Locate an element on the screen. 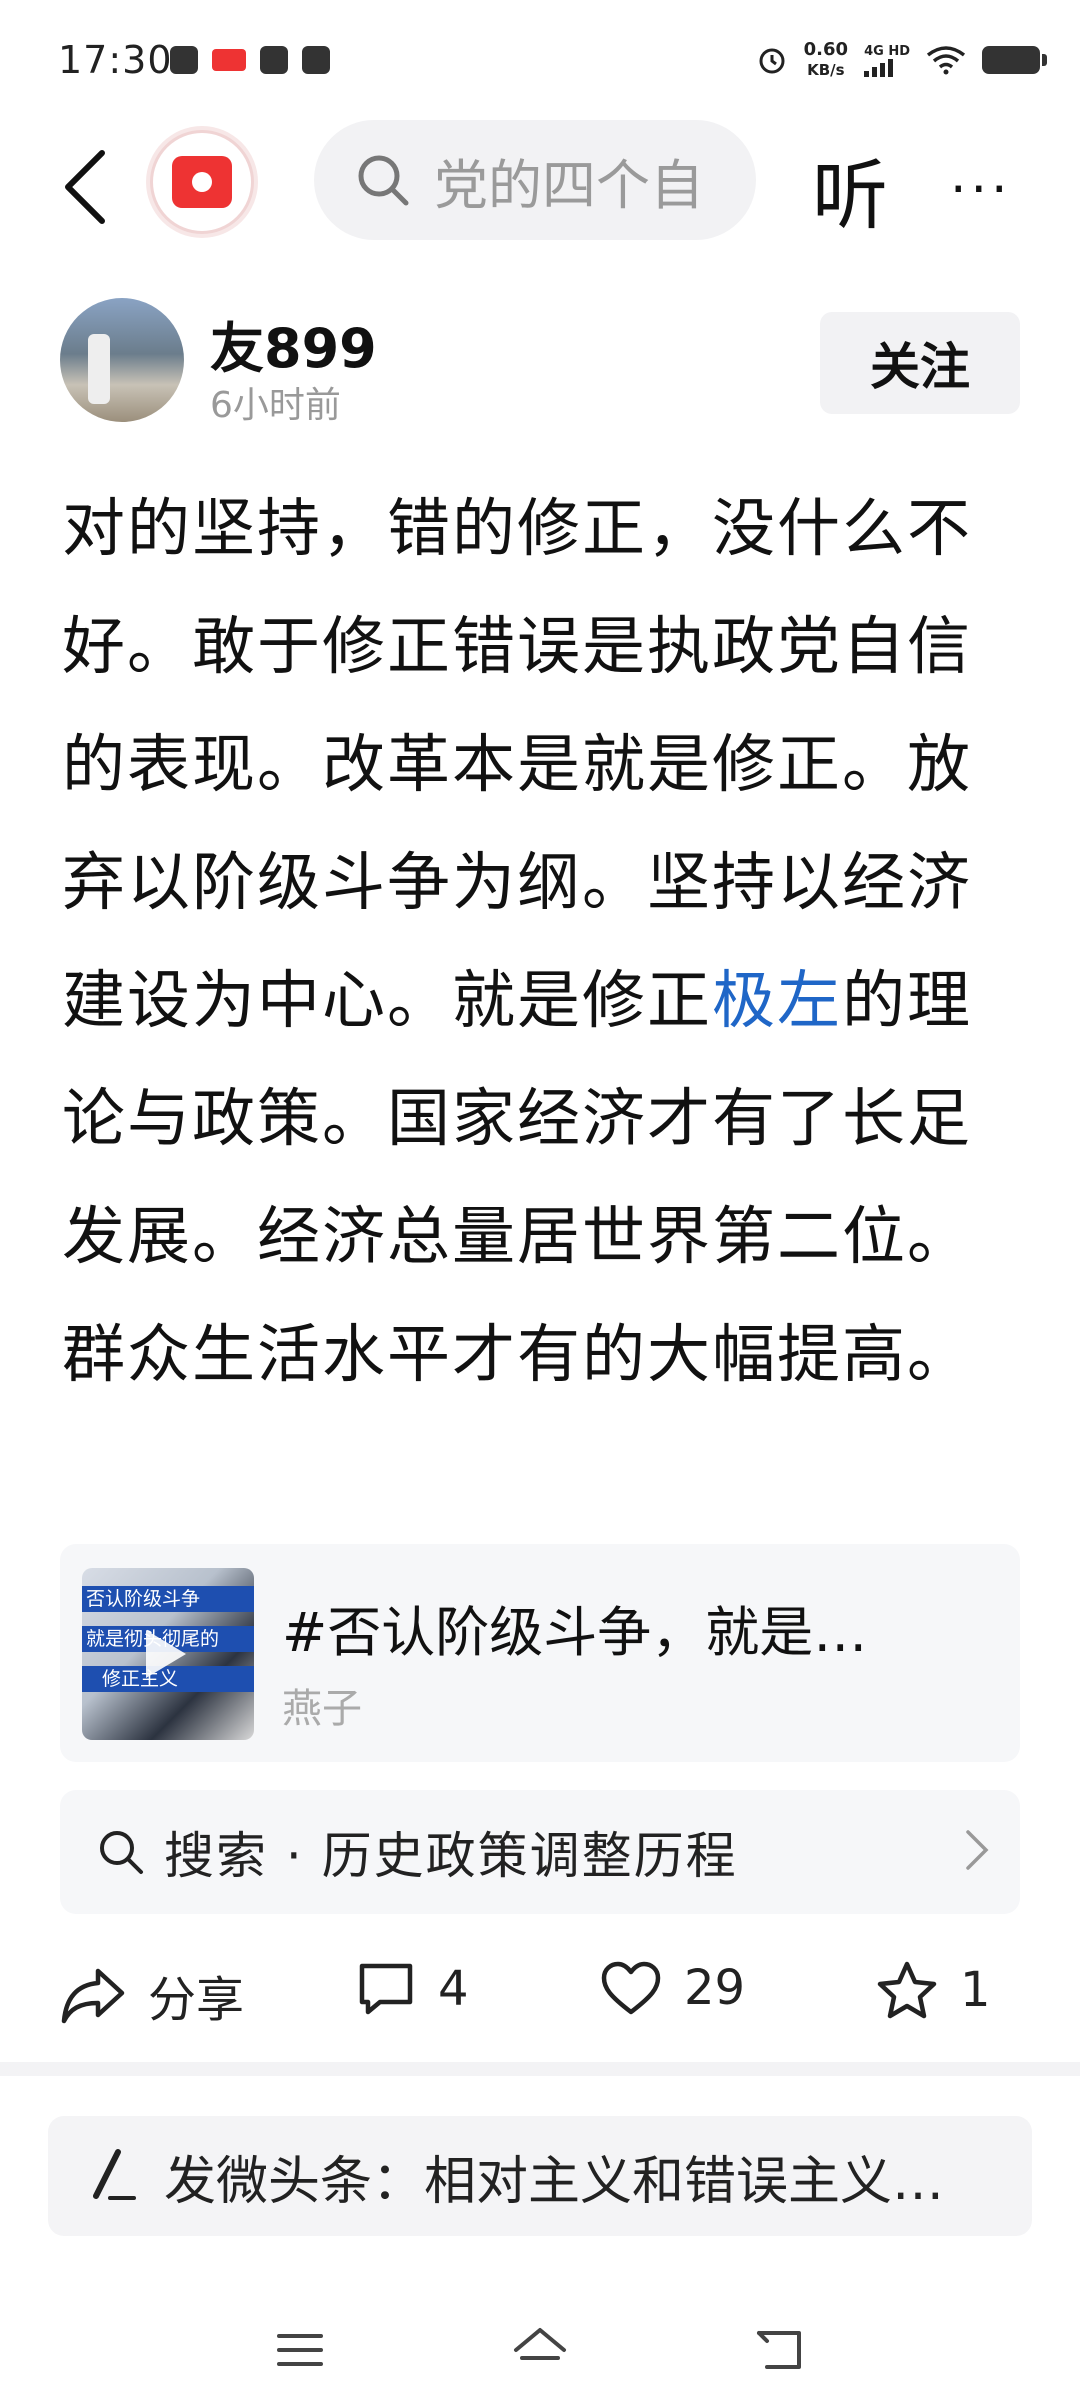  return-icon is located at coordinates (779, 2350).